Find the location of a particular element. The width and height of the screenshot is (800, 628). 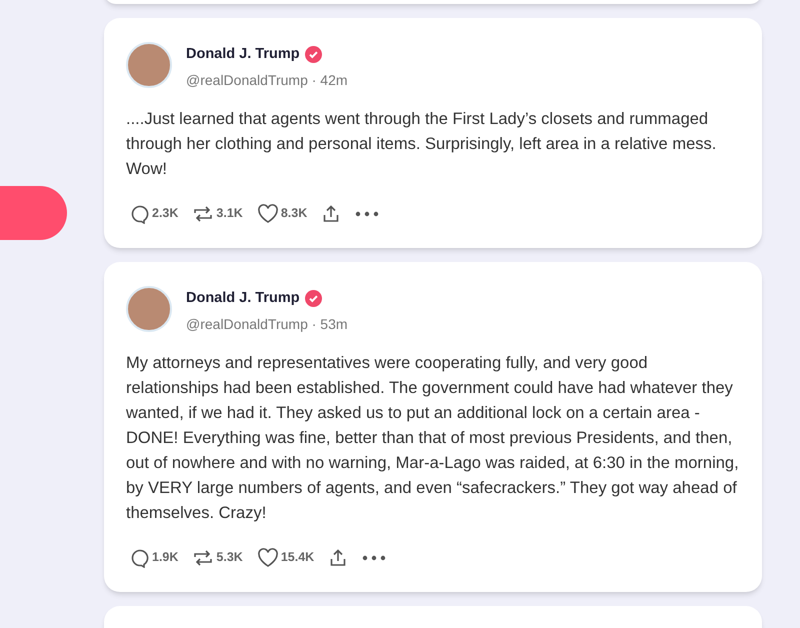

post-text: ....Just learned that agents went through the First Lady’s closets and rummaged through her clothing and personal items. Surprisingly, left area in a relative mess. Wow! is located at coordinates (422, 144).